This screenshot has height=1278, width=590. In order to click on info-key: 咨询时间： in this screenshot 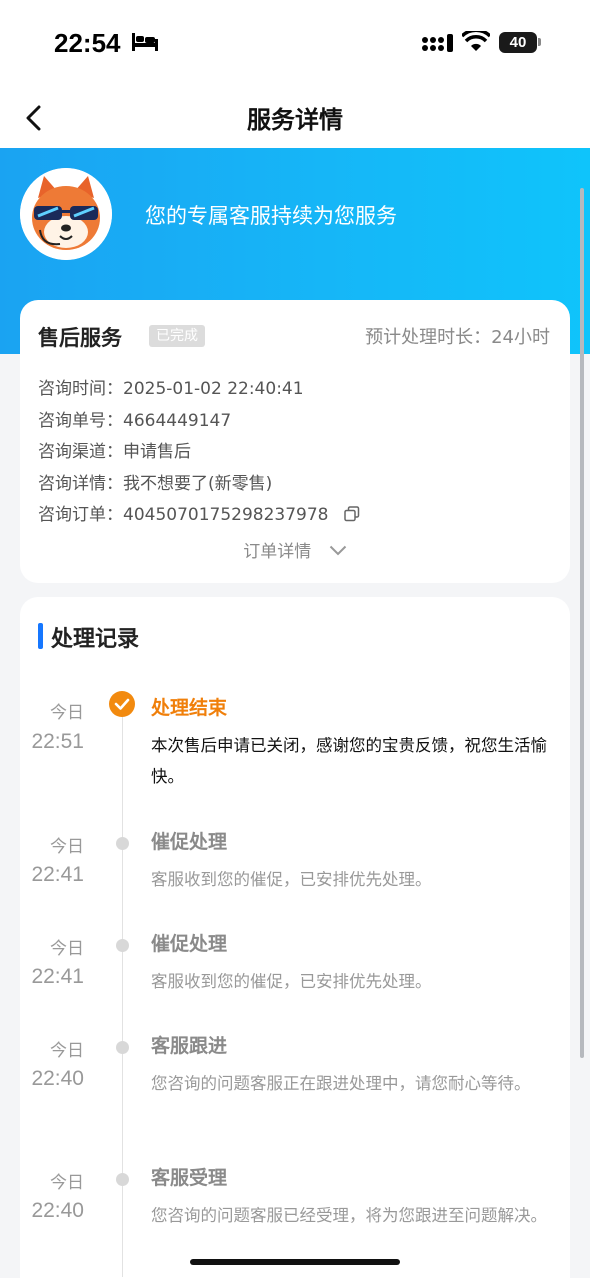, I will do `click(80, 389)`.